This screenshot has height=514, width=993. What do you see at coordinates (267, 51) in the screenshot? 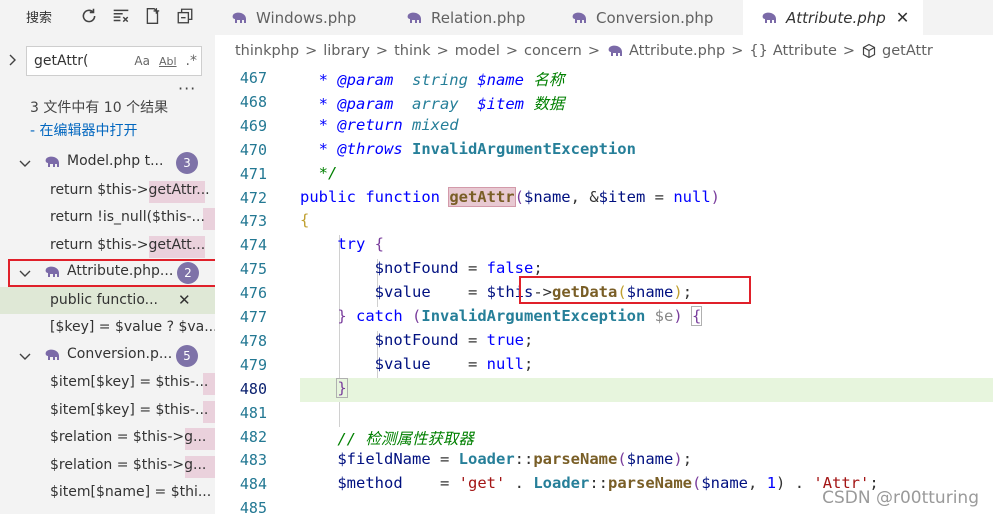
I see `breadcrumb-item: thinkphp` at bounding box center [267, 51].